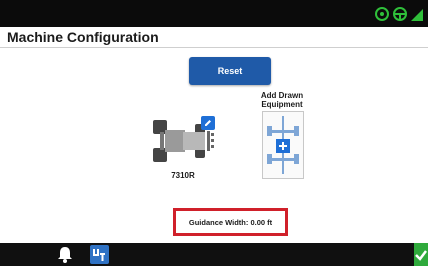 The height and width of the screenshot is (271, 428). I want to click on add-drawn-equipment-button, so click(283, 145).